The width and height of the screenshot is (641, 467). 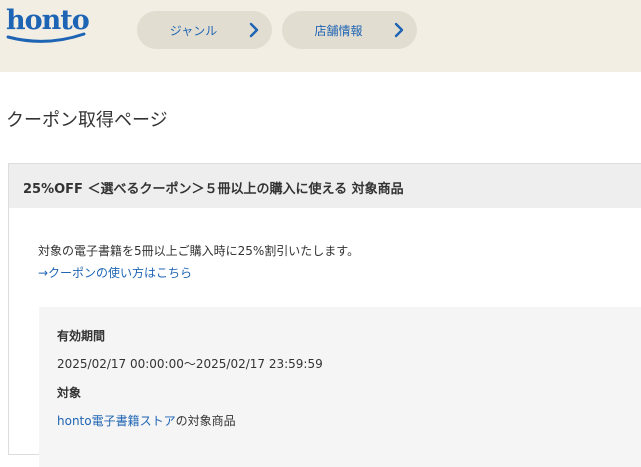 I want to click on validity-period-label: 有効期間, so click(x=81, y=336).